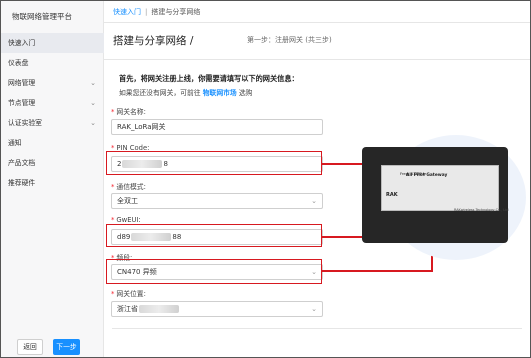 The image size is (531, 358). I want to click on sidebar-item-label: 网络管理, so click(22, 83).